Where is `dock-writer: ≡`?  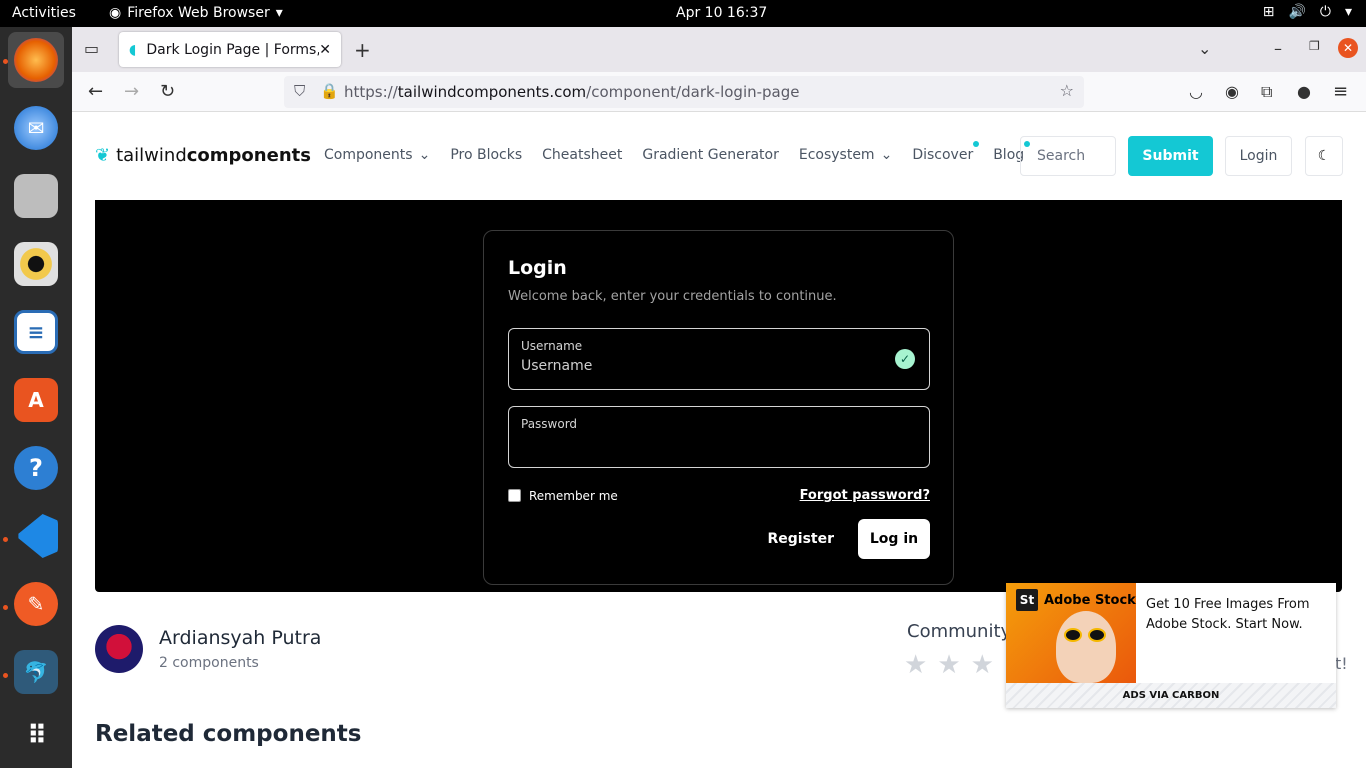
dock-writer: ≡ is located at coordinates (36, 332).